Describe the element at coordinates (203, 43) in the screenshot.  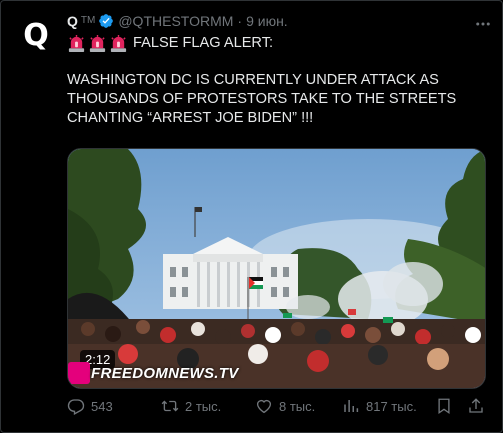
I see `tweet-headline: FALSE FLAG ALERT:` at that location.